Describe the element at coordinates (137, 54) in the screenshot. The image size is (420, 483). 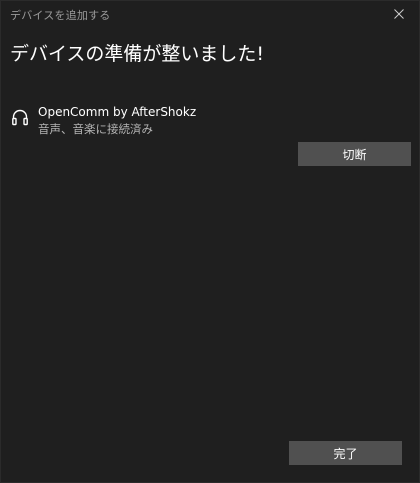
I see `page-title: デバイスの準備が整いました!` at that location.